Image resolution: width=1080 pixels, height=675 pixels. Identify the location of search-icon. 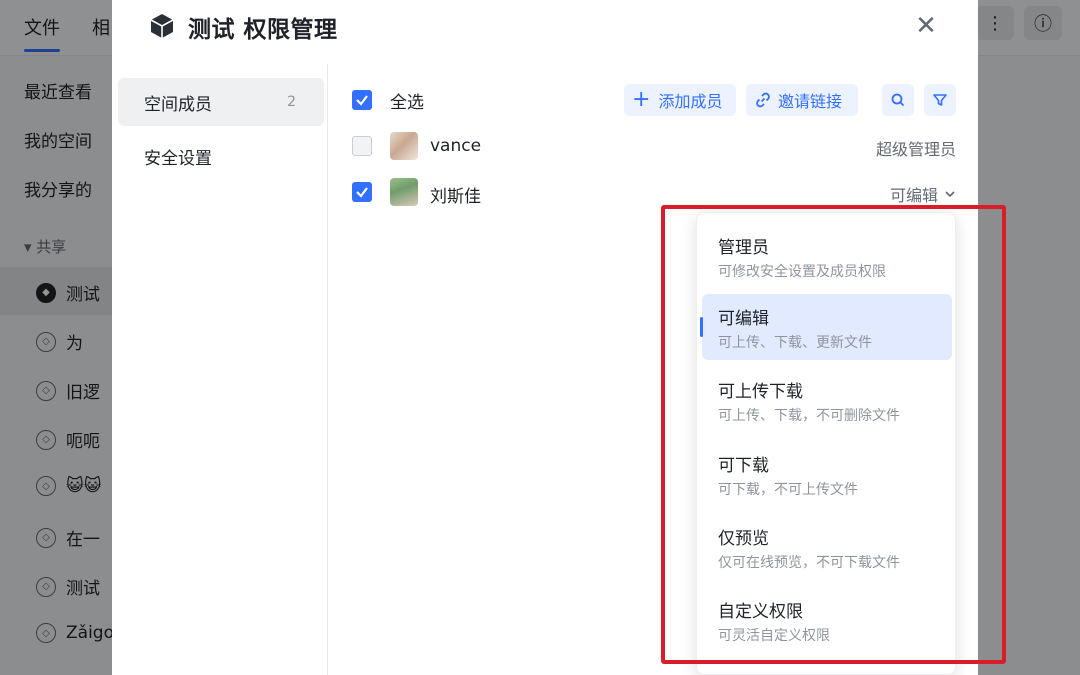
(898, 100).